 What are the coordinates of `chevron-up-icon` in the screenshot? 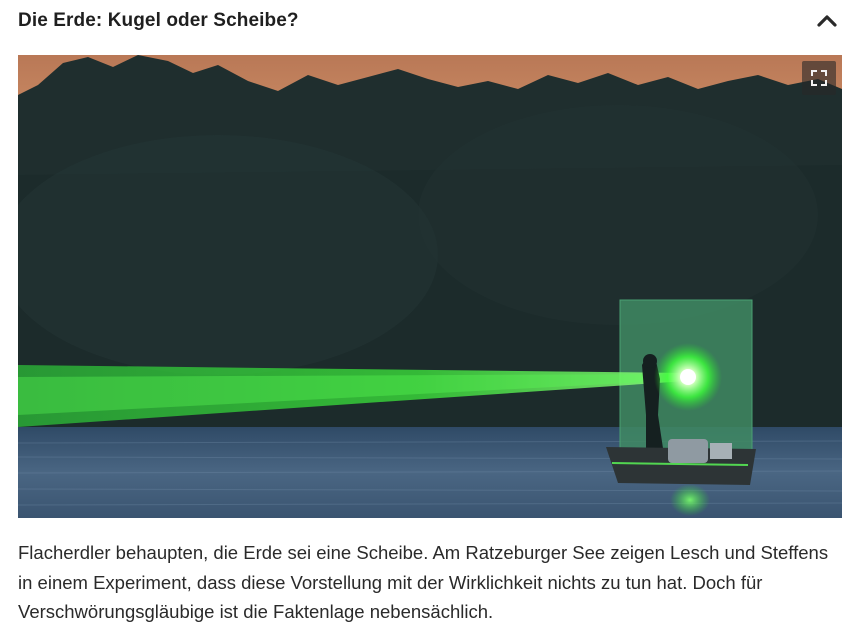 It's located at (827, 21).